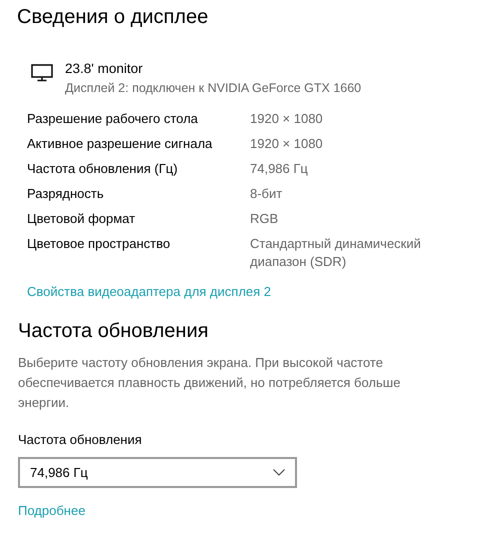 The height and width of the screenshot is (537, 501). What do you see at coordinates (81, 219) in the screenshot?
I see `property-label: Цветовой формат` at bounding box center [81, 219].